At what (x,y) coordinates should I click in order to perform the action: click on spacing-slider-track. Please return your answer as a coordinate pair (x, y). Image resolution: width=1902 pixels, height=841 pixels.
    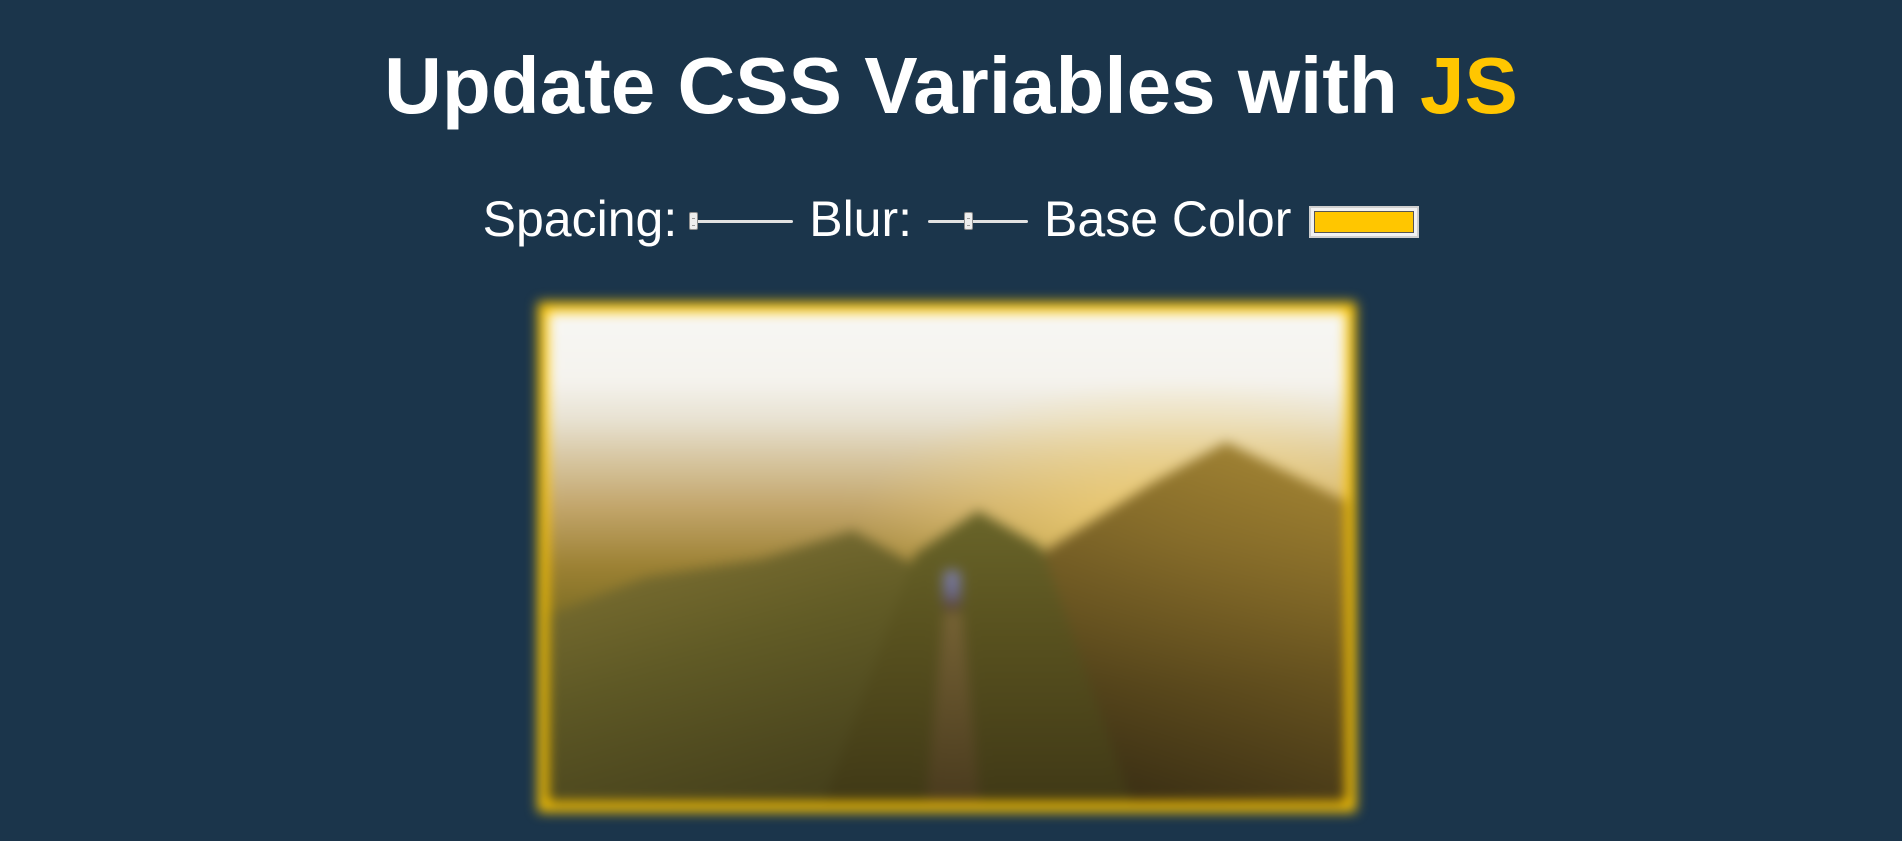
    Looking at the image, I should click on (743, 221).